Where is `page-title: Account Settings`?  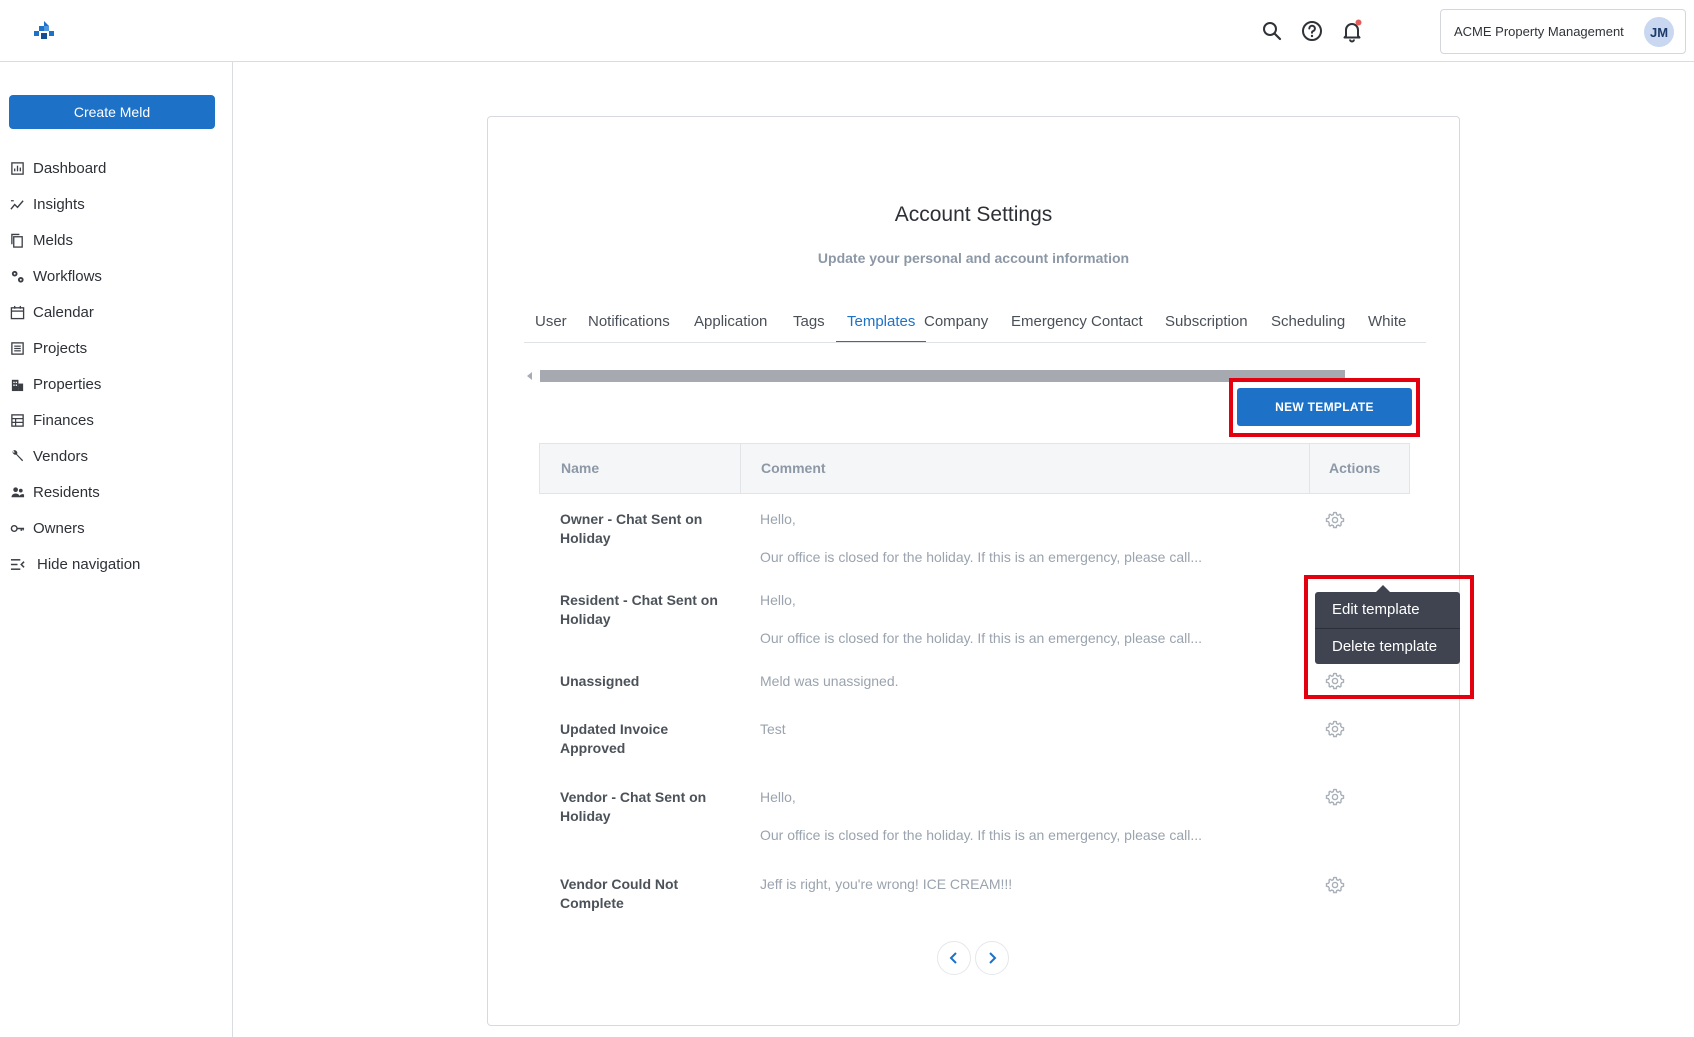
page-title: Account Settings is located at coordinates (973, 214).